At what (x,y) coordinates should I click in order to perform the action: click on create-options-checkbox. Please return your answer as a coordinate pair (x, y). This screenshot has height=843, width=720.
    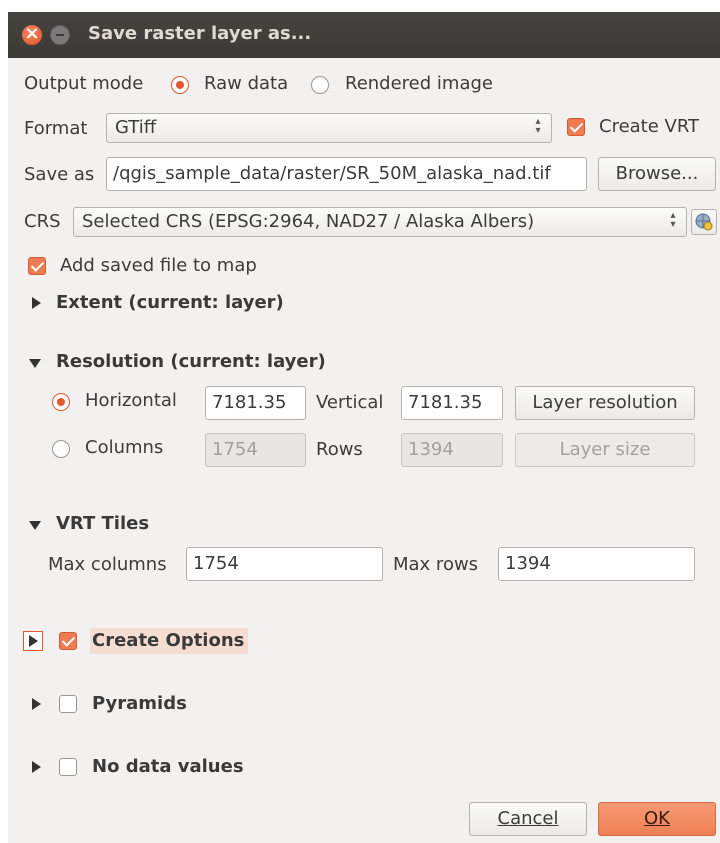
    Looking at the image, I should click on (68, 641).